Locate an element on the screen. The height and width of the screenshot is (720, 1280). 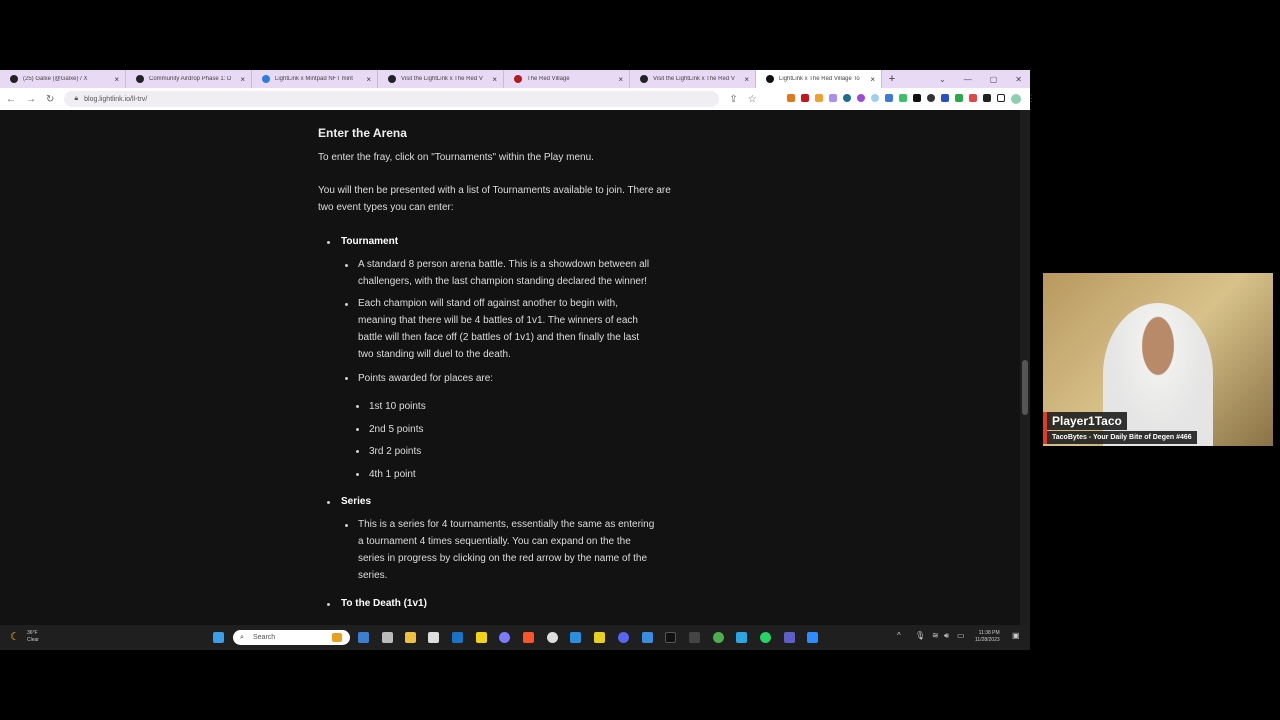
tab-title: Visit the LightLink x The Red V is located at coordinates (694, 79).